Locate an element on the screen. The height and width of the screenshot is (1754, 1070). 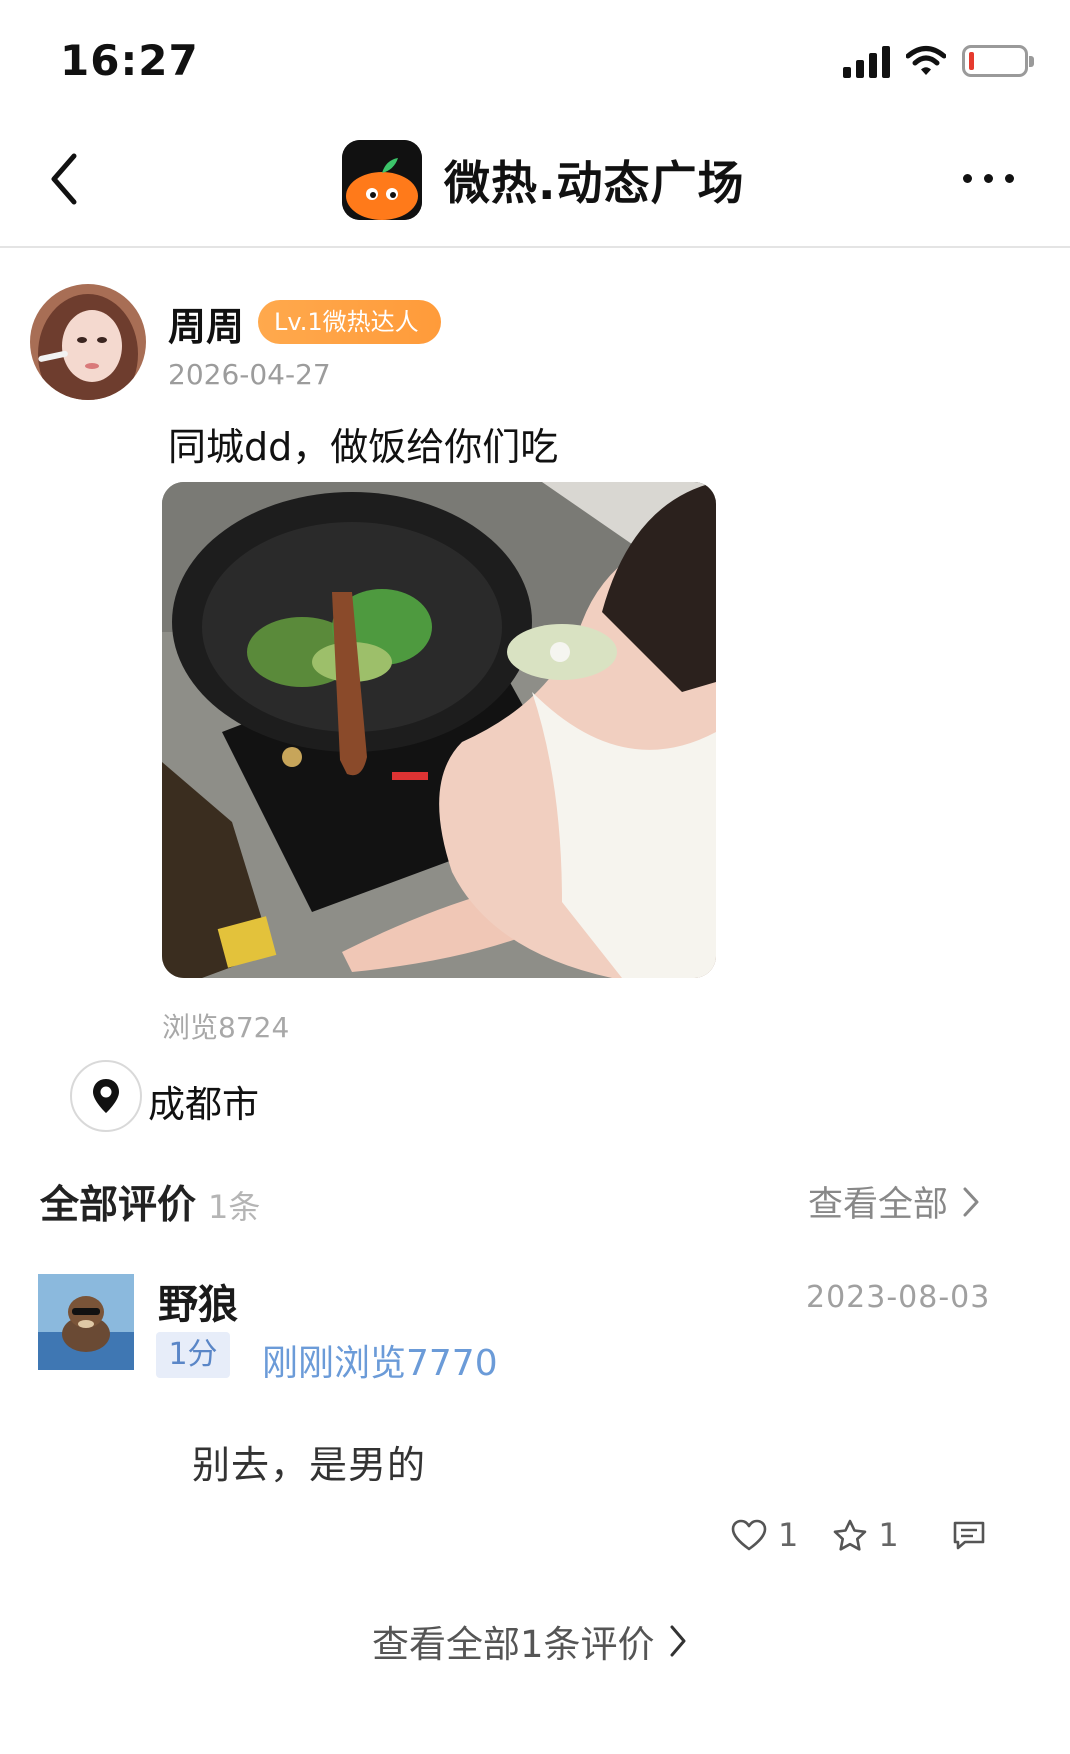
star-icon is located at coordinates (850, 1535).